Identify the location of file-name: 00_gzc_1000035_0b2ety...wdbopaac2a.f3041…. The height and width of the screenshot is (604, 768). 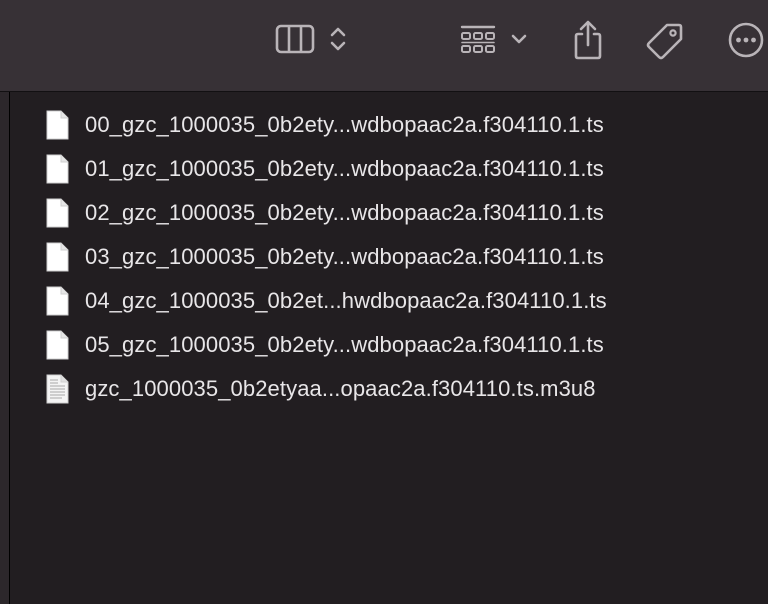
(344, 124).